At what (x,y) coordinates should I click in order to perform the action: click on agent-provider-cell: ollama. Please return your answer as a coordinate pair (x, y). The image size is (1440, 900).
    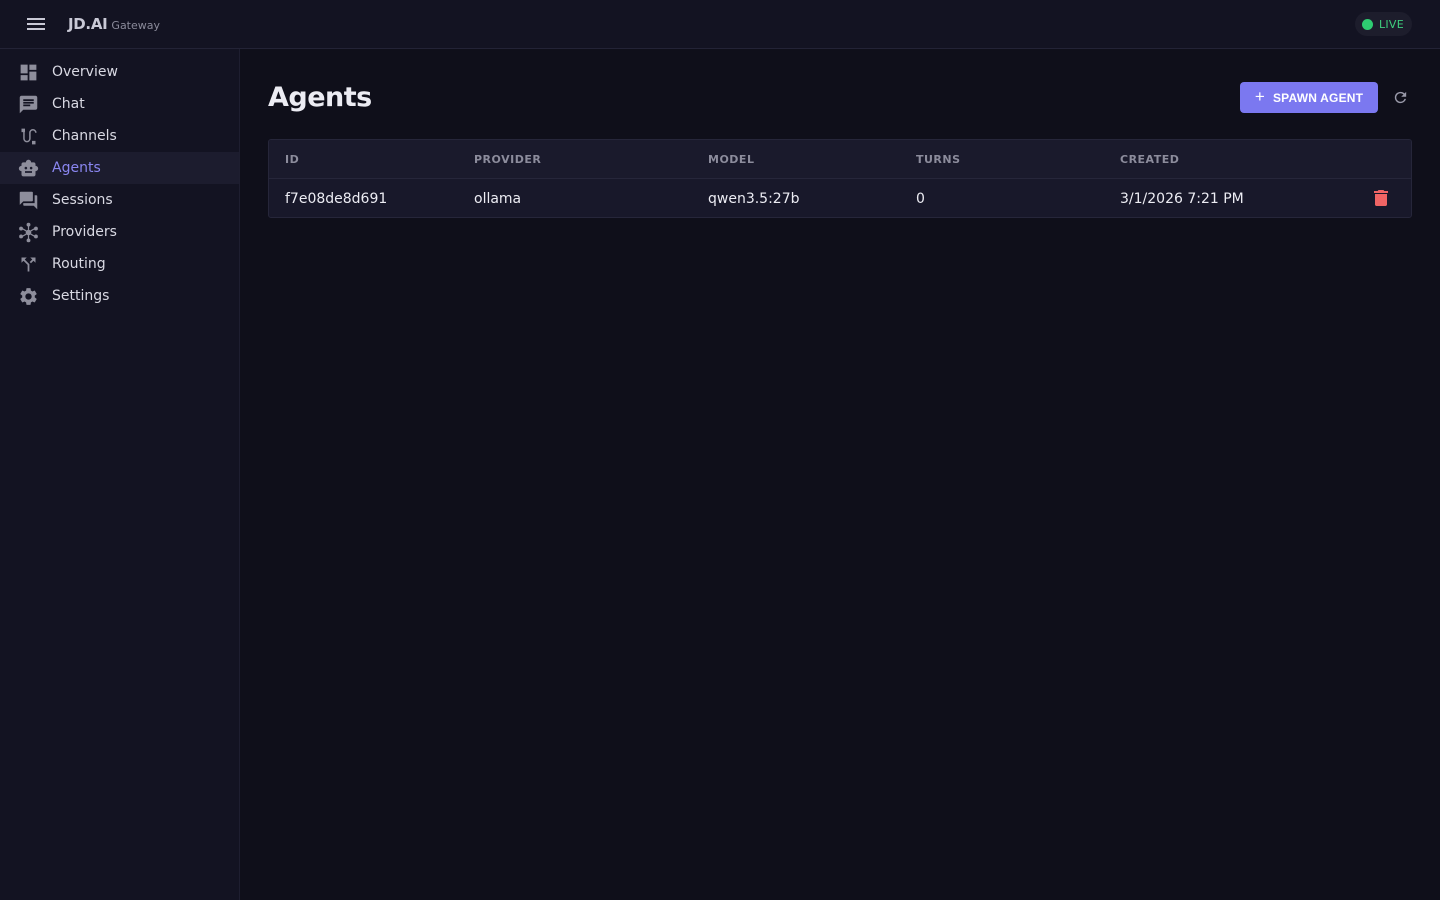
    Looking at the image, I should click on (498, 198).